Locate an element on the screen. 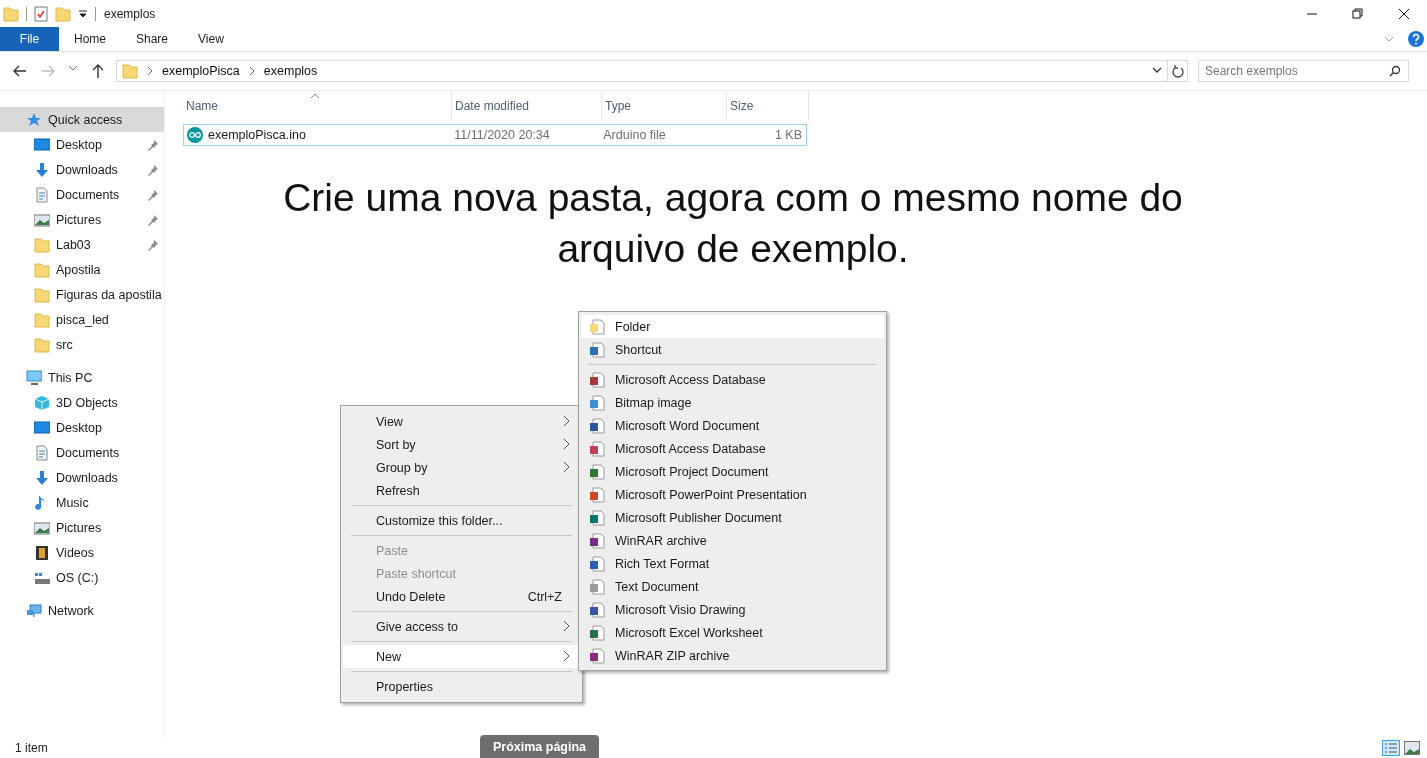 Image resolution: width=1427 pixels, height=758 pixels. menu-item: New is located at coordinates (461, 656).